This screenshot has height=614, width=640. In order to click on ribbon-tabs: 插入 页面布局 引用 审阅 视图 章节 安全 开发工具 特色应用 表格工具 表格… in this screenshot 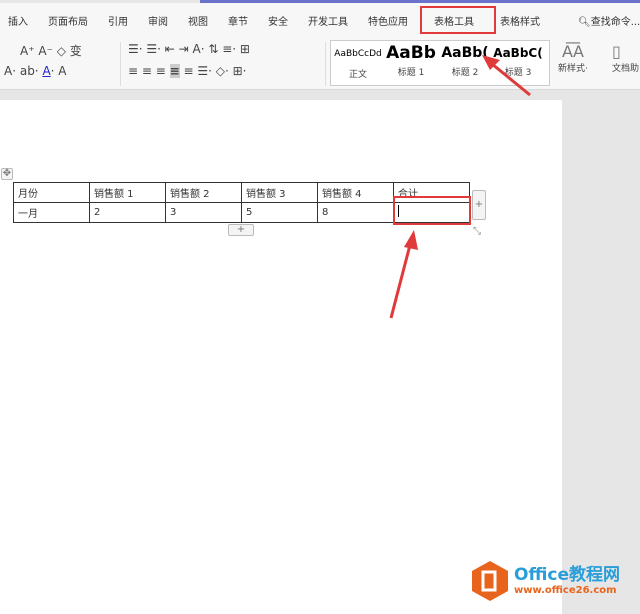, I will do `click(320, 20)`.